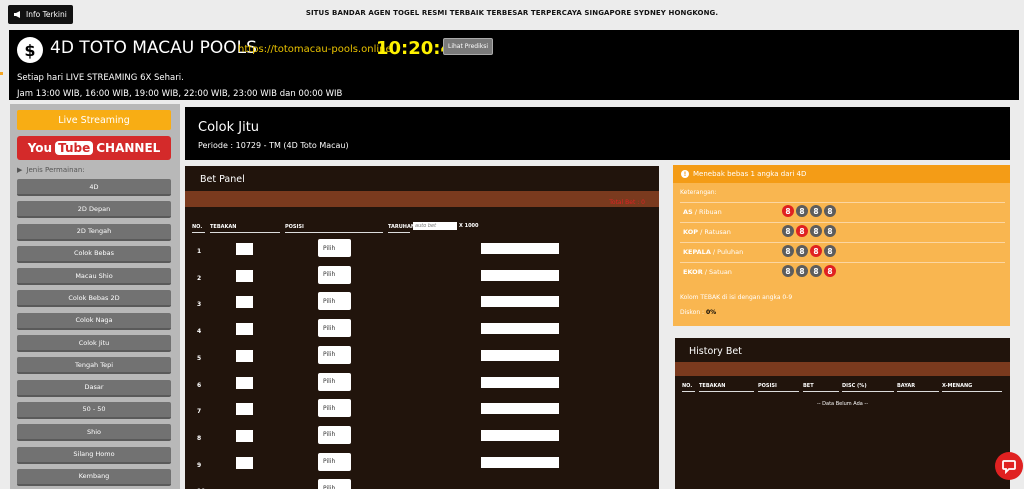 Image resolution: width=1024 pixels, height=489 pixels. What do you see at coordinates (778, 387) in the screenshot?
I see `history-col-posisi: POSISI` at bounding box center [778, 387].